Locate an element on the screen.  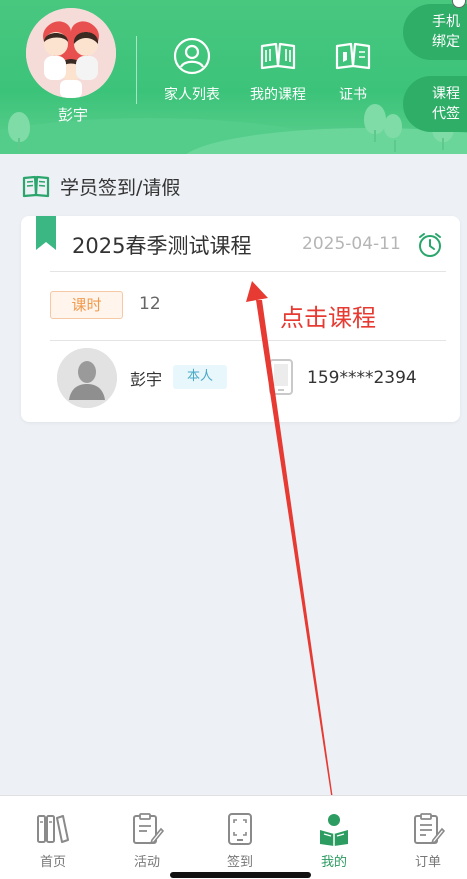
tab-mine: 我的 is located at coordinates (334, 841).